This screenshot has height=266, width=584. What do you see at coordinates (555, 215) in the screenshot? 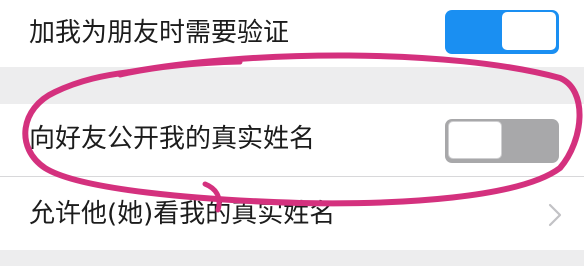
I see `chevron-right-icon` at bounding box center [555, 215].